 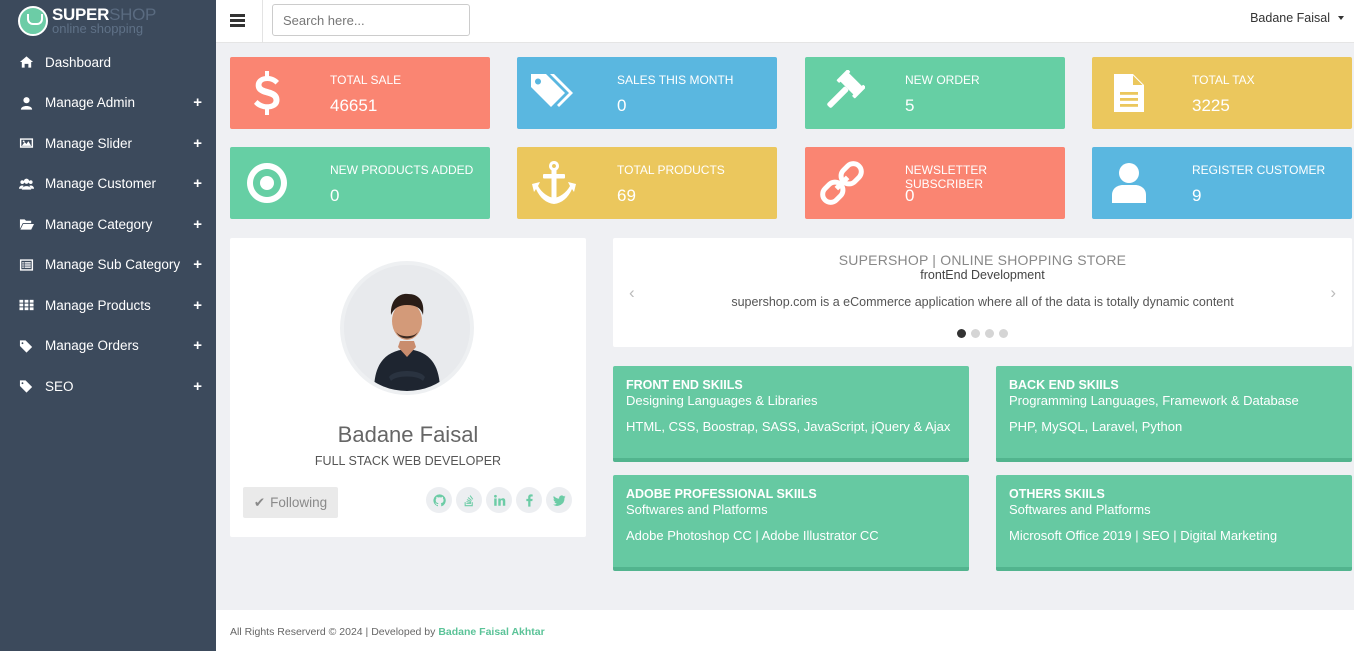 What do you see at coordinates (491, 632) in the screenshot?
I see `developer-link: Badane Faisal Akhtar` at bounding box center [491, 632].